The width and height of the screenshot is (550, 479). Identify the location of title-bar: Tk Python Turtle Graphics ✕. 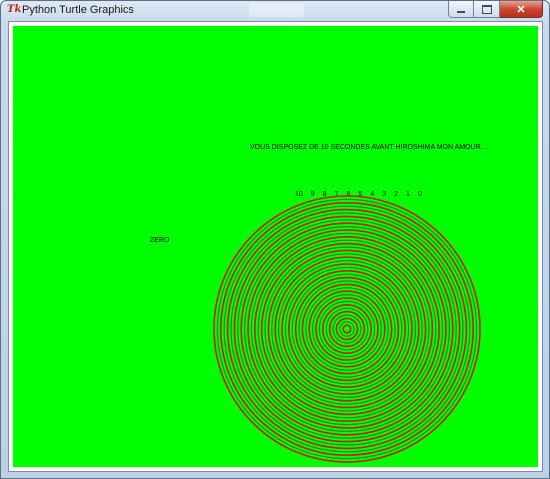
(275, 10).